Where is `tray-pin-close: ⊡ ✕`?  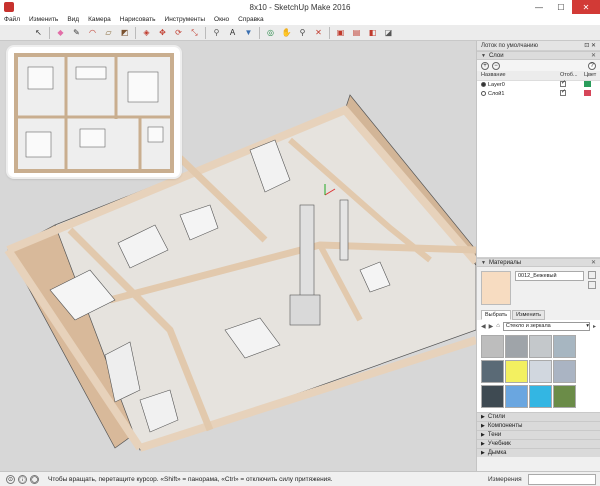 tray-pin-close: ⊡ ✕ is located at coordinates (590, 45).